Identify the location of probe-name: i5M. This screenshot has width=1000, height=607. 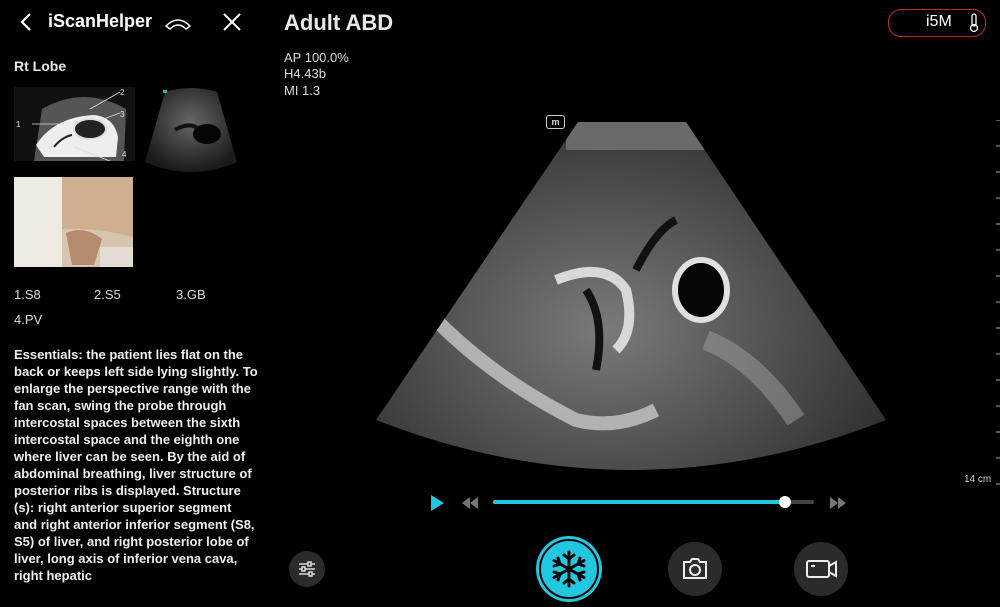
(939, 21).